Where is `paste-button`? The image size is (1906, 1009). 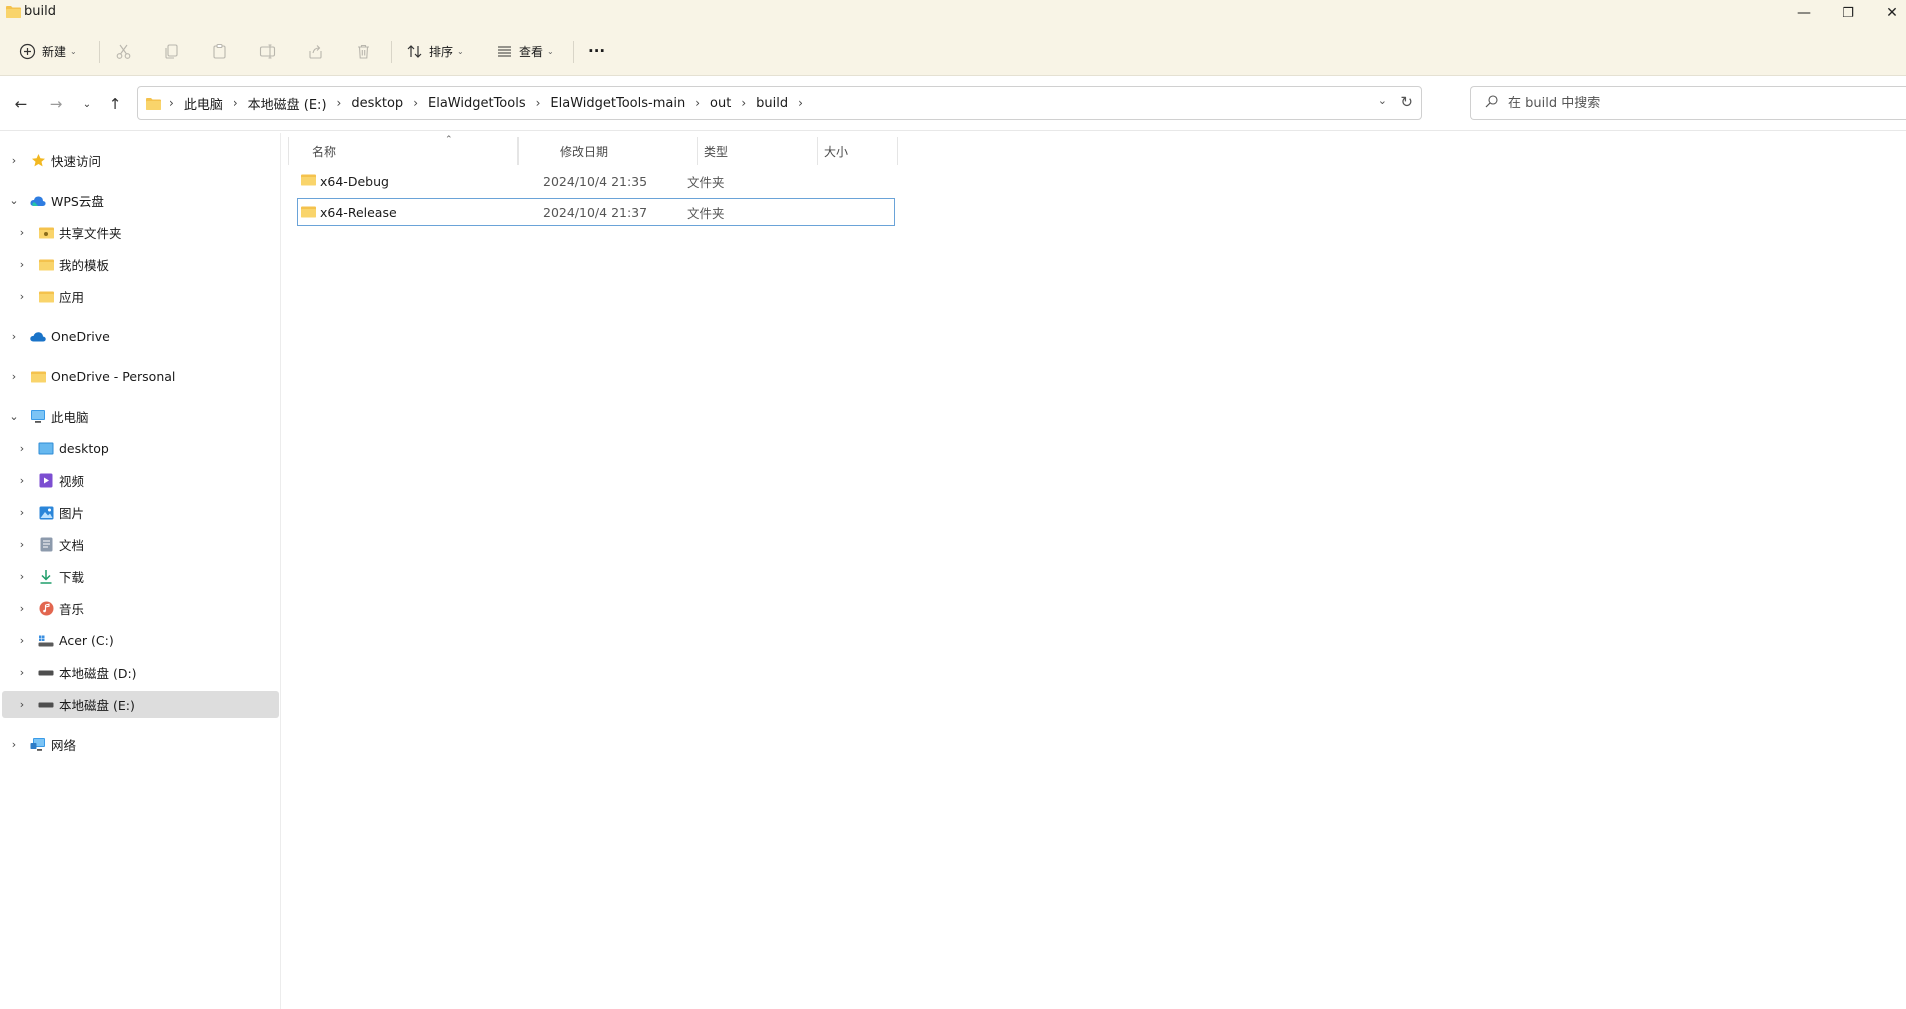
paste-button is located at coordinates (219, 51).